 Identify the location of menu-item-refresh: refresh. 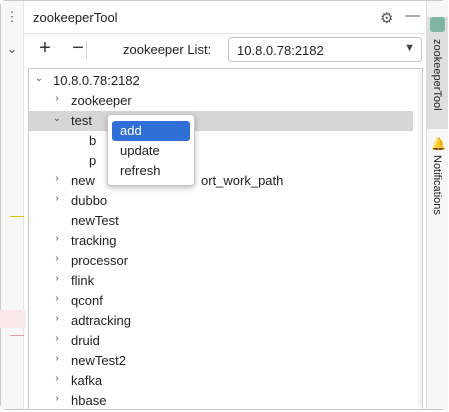
(151, 171).